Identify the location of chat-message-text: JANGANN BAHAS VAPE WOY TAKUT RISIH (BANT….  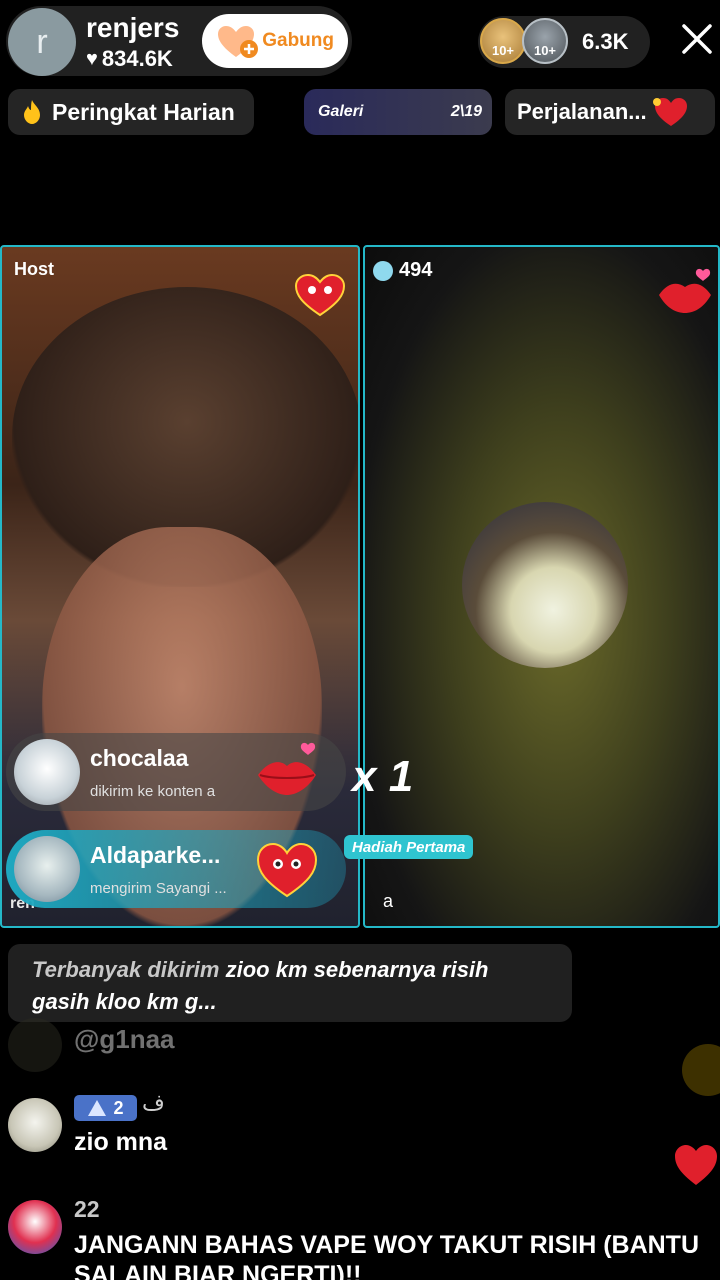
(387, 1255).